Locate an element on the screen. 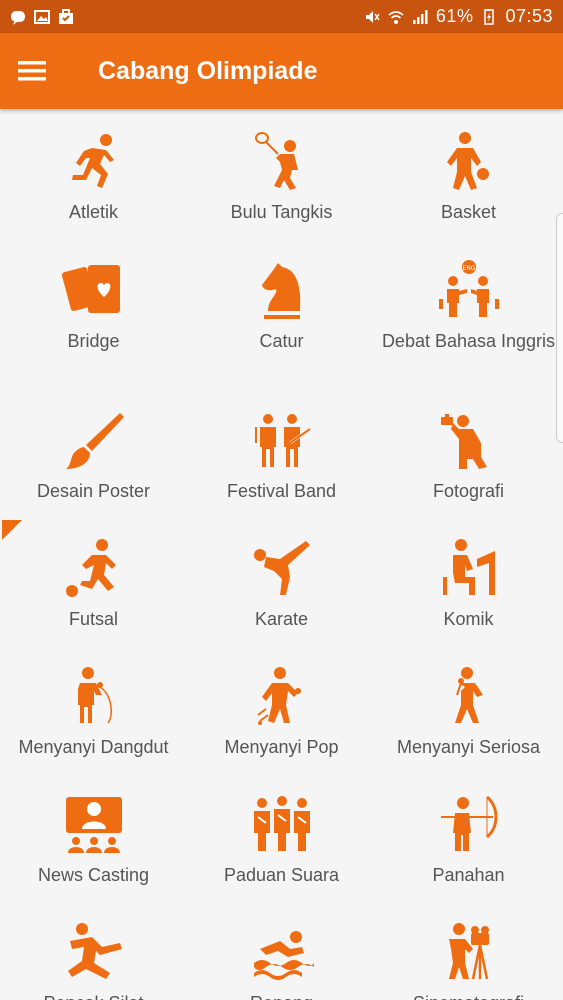  category-label: Paduan Suara is located at coordinates (281, 875).